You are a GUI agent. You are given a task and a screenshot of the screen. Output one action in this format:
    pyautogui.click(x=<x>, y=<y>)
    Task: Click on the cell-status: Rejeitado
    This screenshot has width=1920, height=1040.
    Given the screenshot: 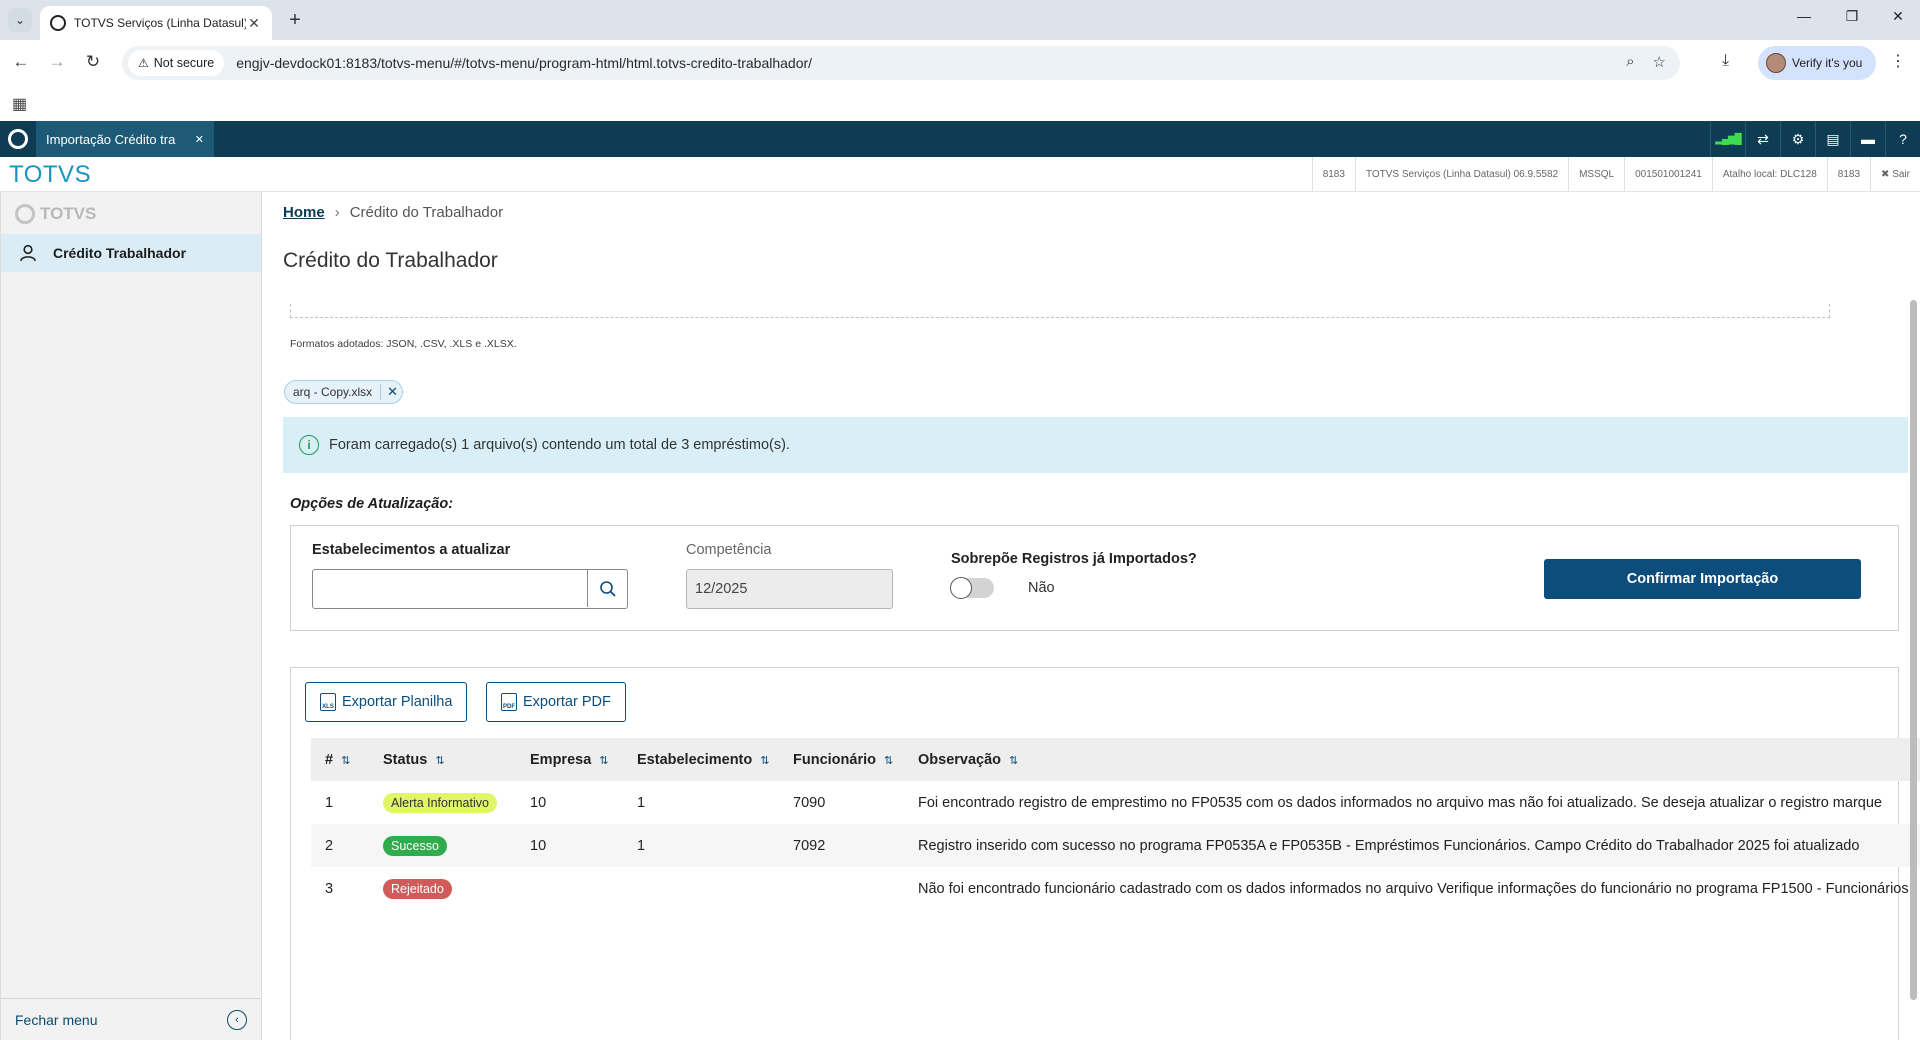 What is the action you would take?
    pyautogui.click(x=442, y=888)
    